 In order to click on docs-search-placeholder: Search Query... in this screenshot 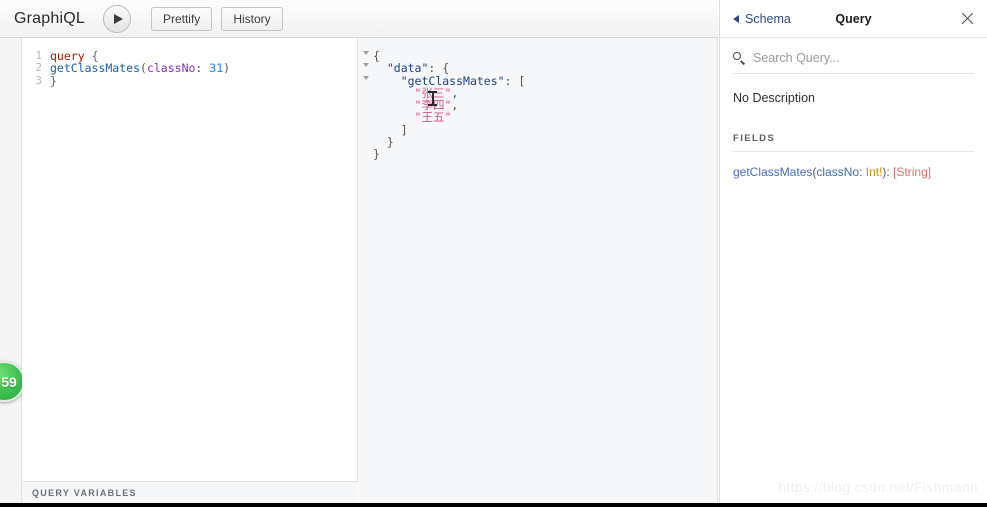, I will do `click(796, 58)`.